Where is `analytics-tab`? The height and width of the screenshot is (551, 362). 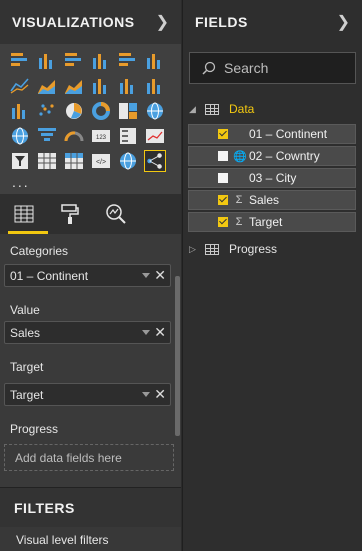
analytics-tab is located at coordinates (116, 214).